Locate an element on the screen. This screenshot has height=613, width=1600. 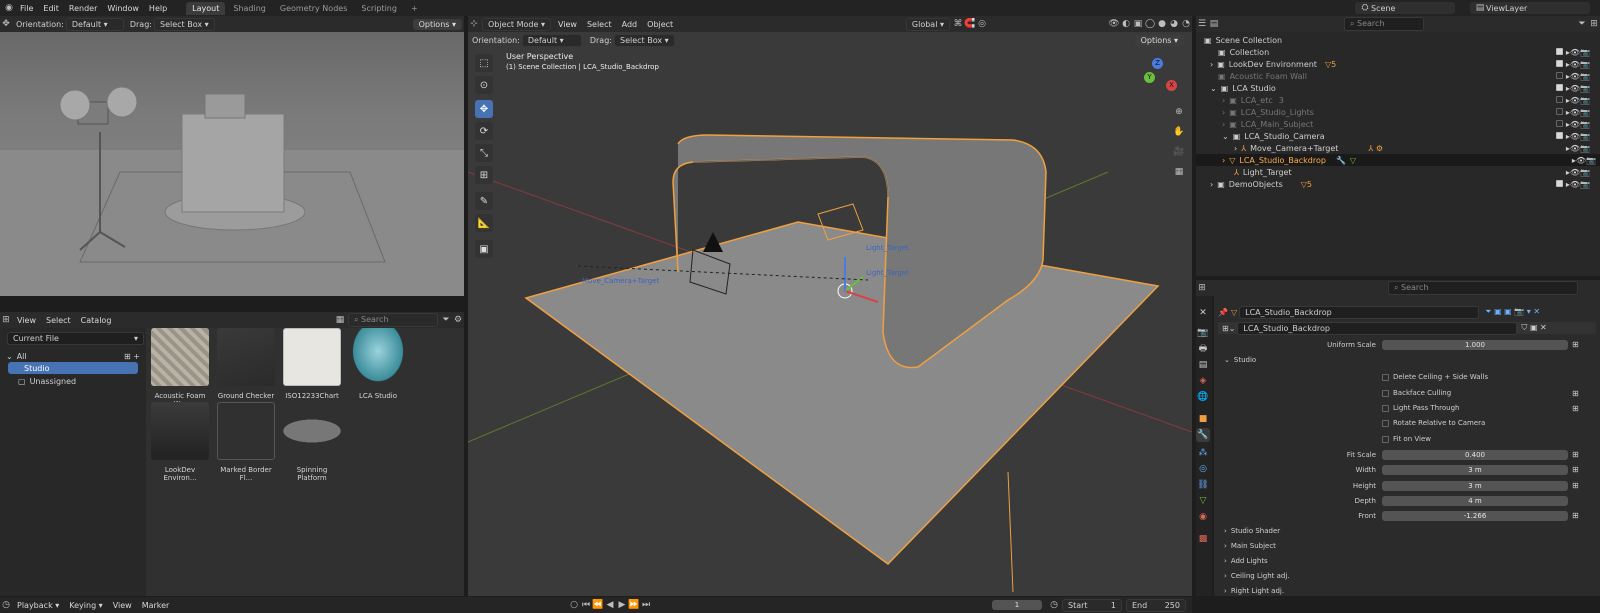
studio-shader-section: › Studio Shader is located at coordinates (1252, 531).